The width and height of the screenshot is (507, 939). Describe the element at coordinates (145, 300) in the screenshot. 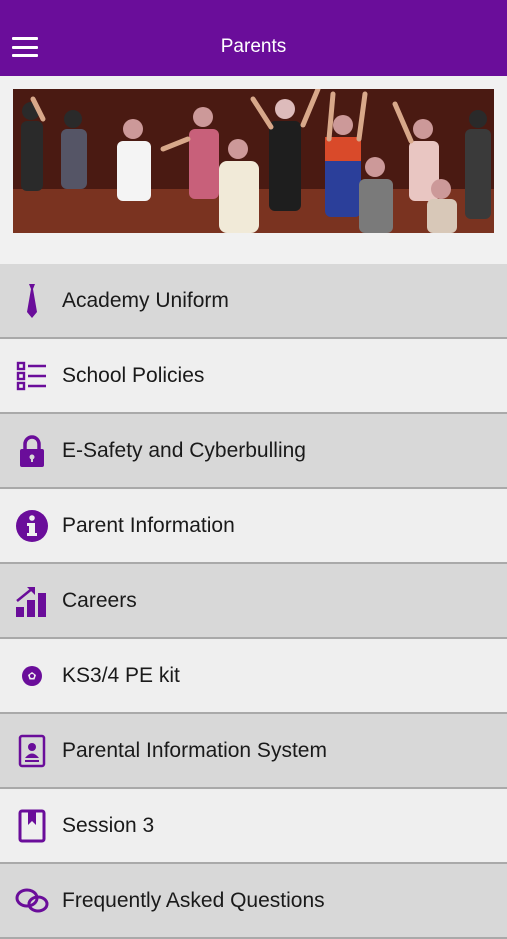

I see `menu-item-label: Academy Uniform` at that location.